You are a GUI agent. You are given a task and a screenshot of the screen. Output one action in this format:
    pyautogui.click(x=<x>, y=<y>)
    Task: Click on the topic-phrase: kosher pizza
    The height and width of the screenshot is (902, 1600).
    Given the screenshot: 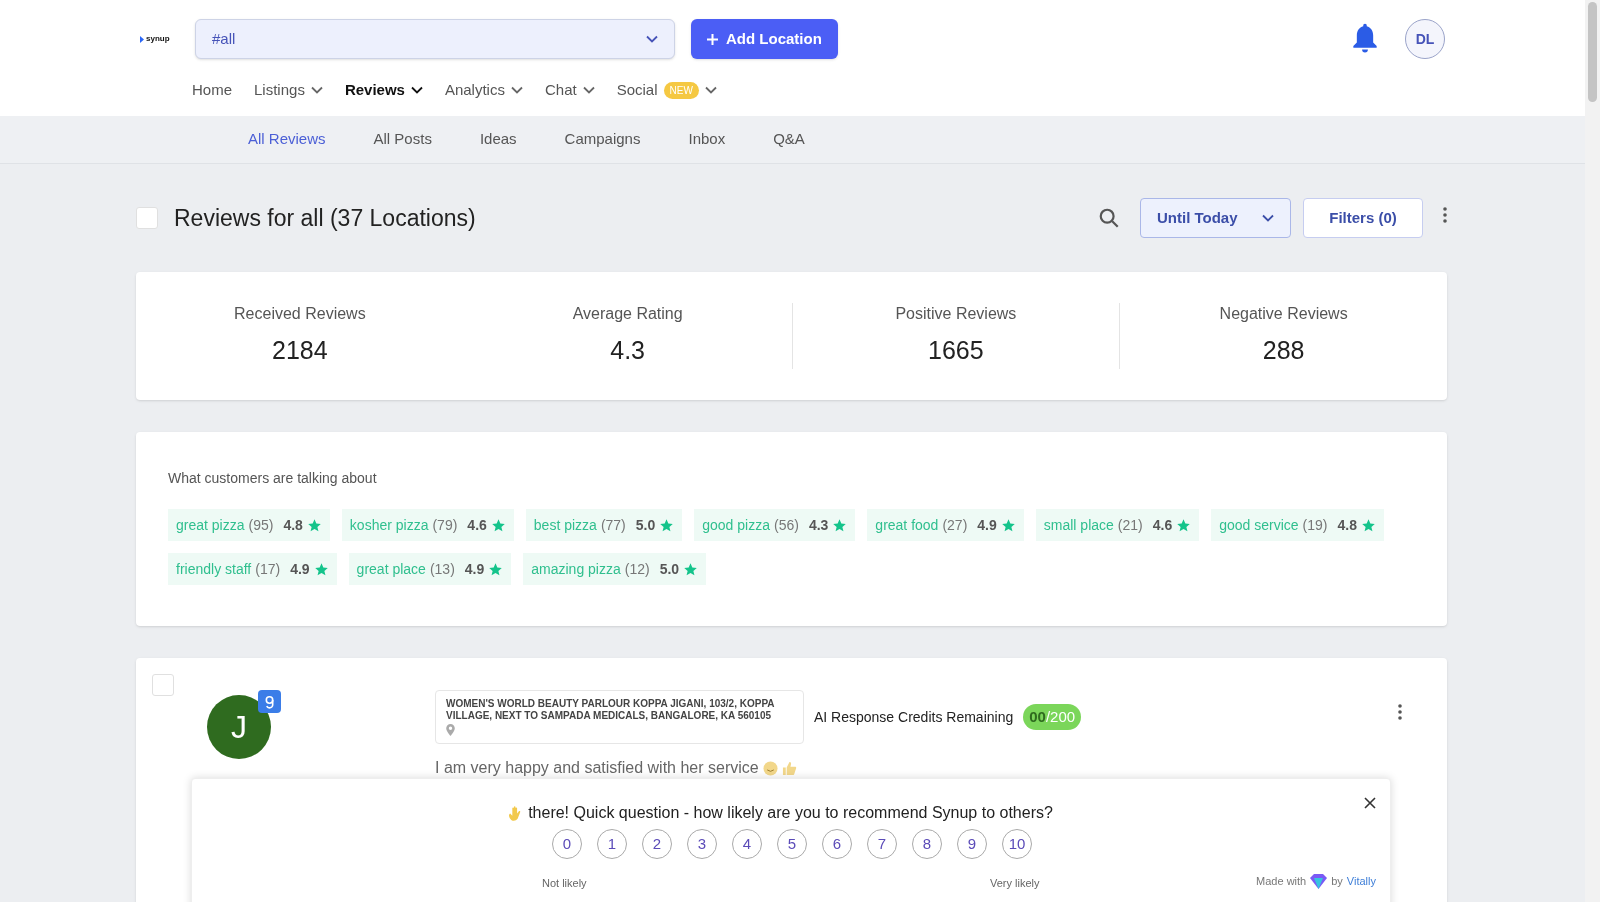 What is the action you would take?
    pyautogui.click(x=389, y=525)
    